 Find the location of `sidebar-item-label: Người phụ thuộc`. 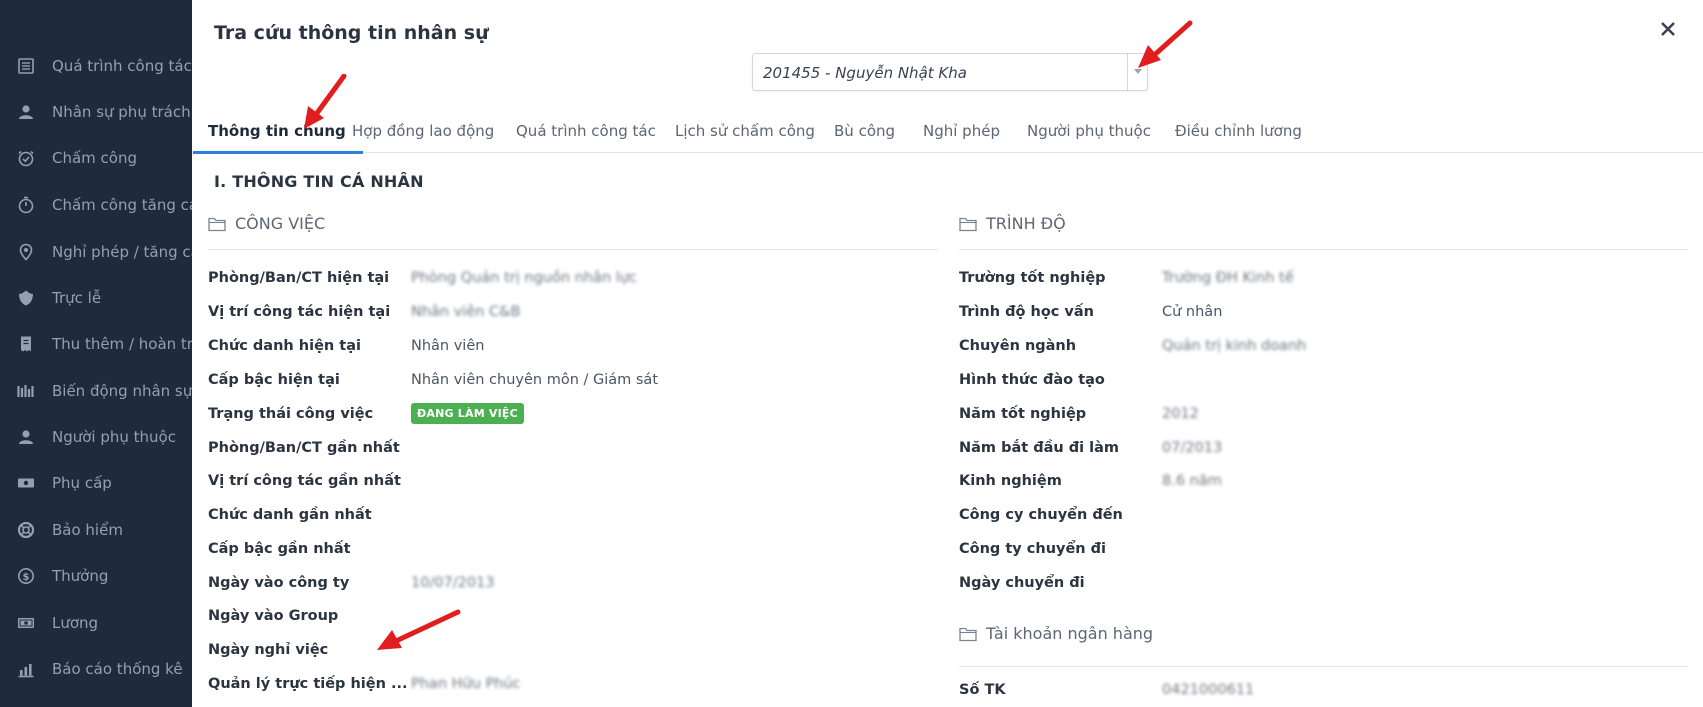

sidebar-item-label: Người phụ thuộc is located at coordinates (114, 437).